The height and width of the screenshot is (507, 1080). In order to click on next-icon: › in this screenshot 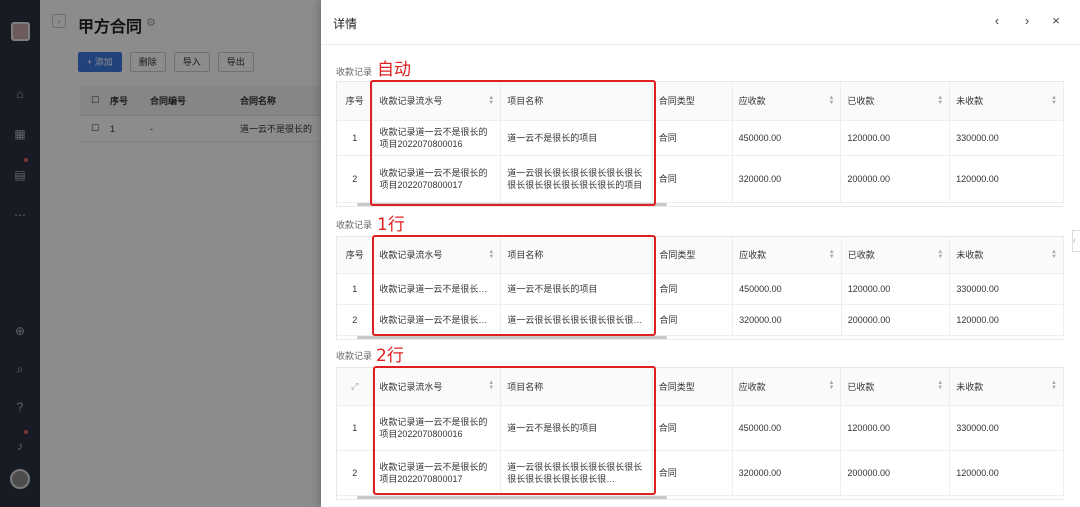, I will do `click(1027, 20)`.